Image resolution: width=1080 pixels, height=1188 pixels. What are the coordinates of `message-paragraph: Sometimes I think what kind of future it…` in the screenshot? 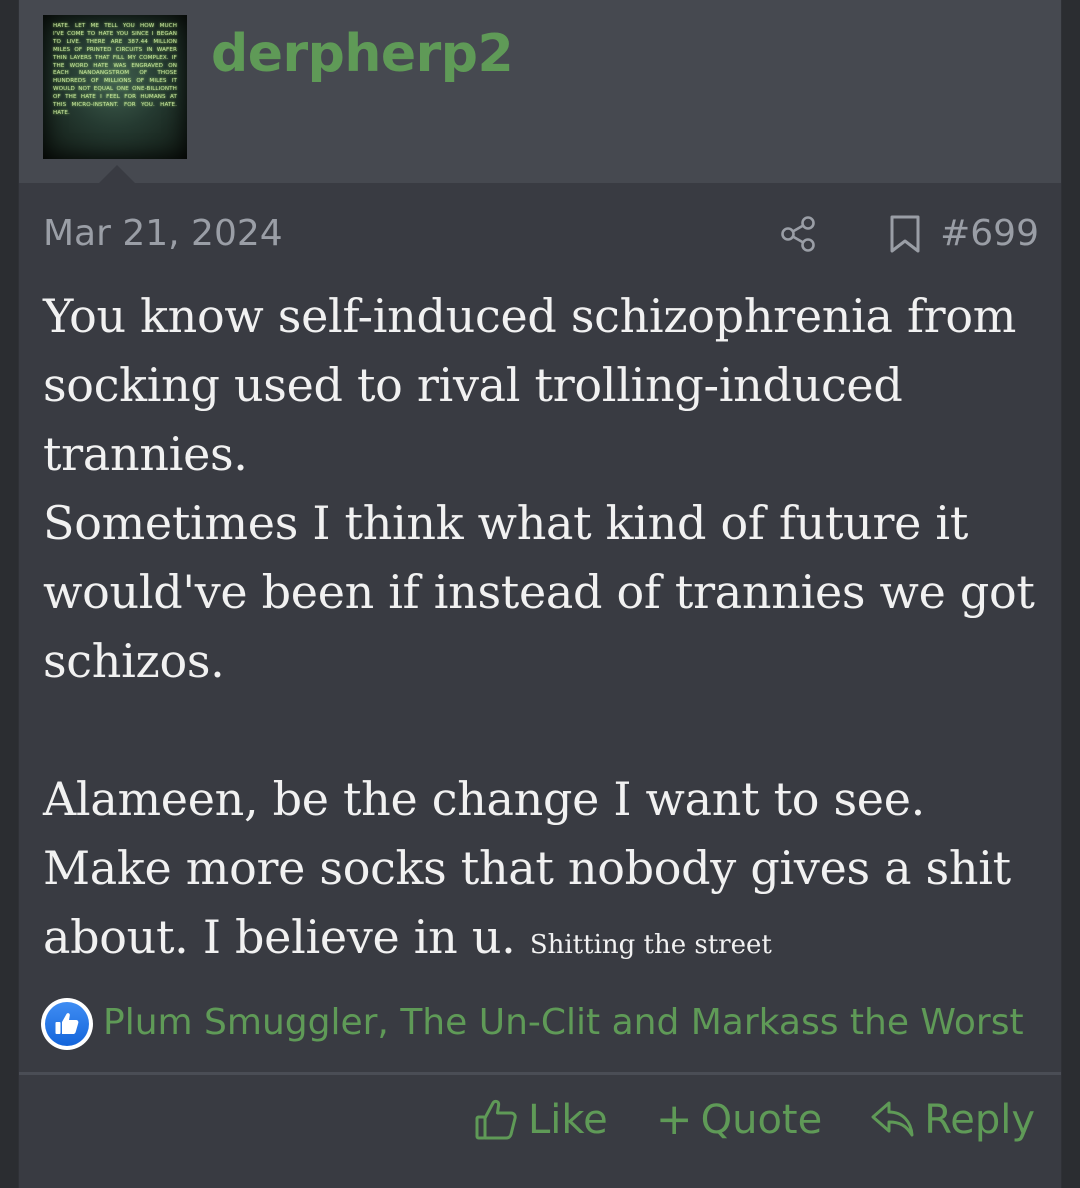 It's located at (539, 592).